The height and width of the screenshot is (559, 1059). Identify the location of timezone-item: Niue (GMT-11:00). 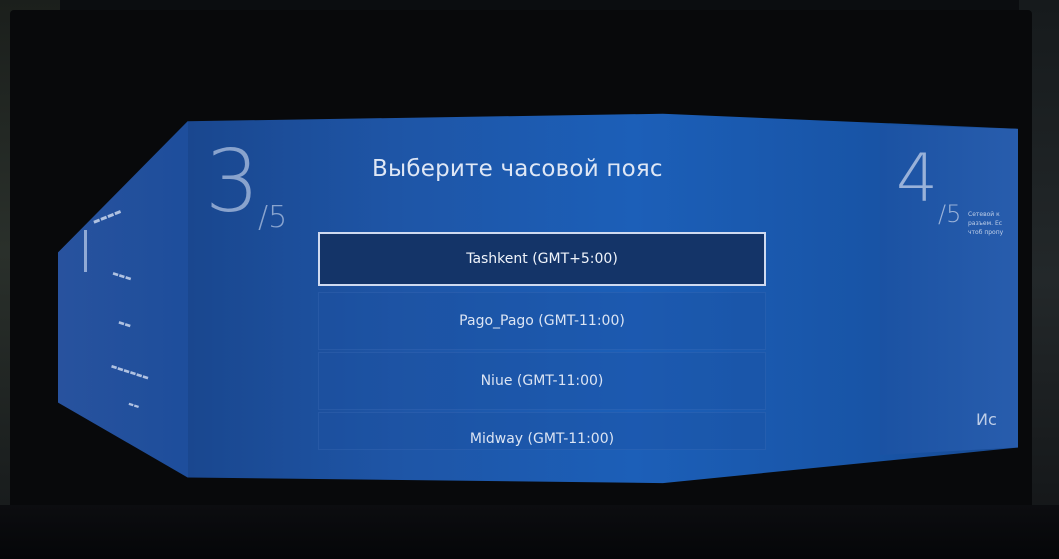
(542, 381).